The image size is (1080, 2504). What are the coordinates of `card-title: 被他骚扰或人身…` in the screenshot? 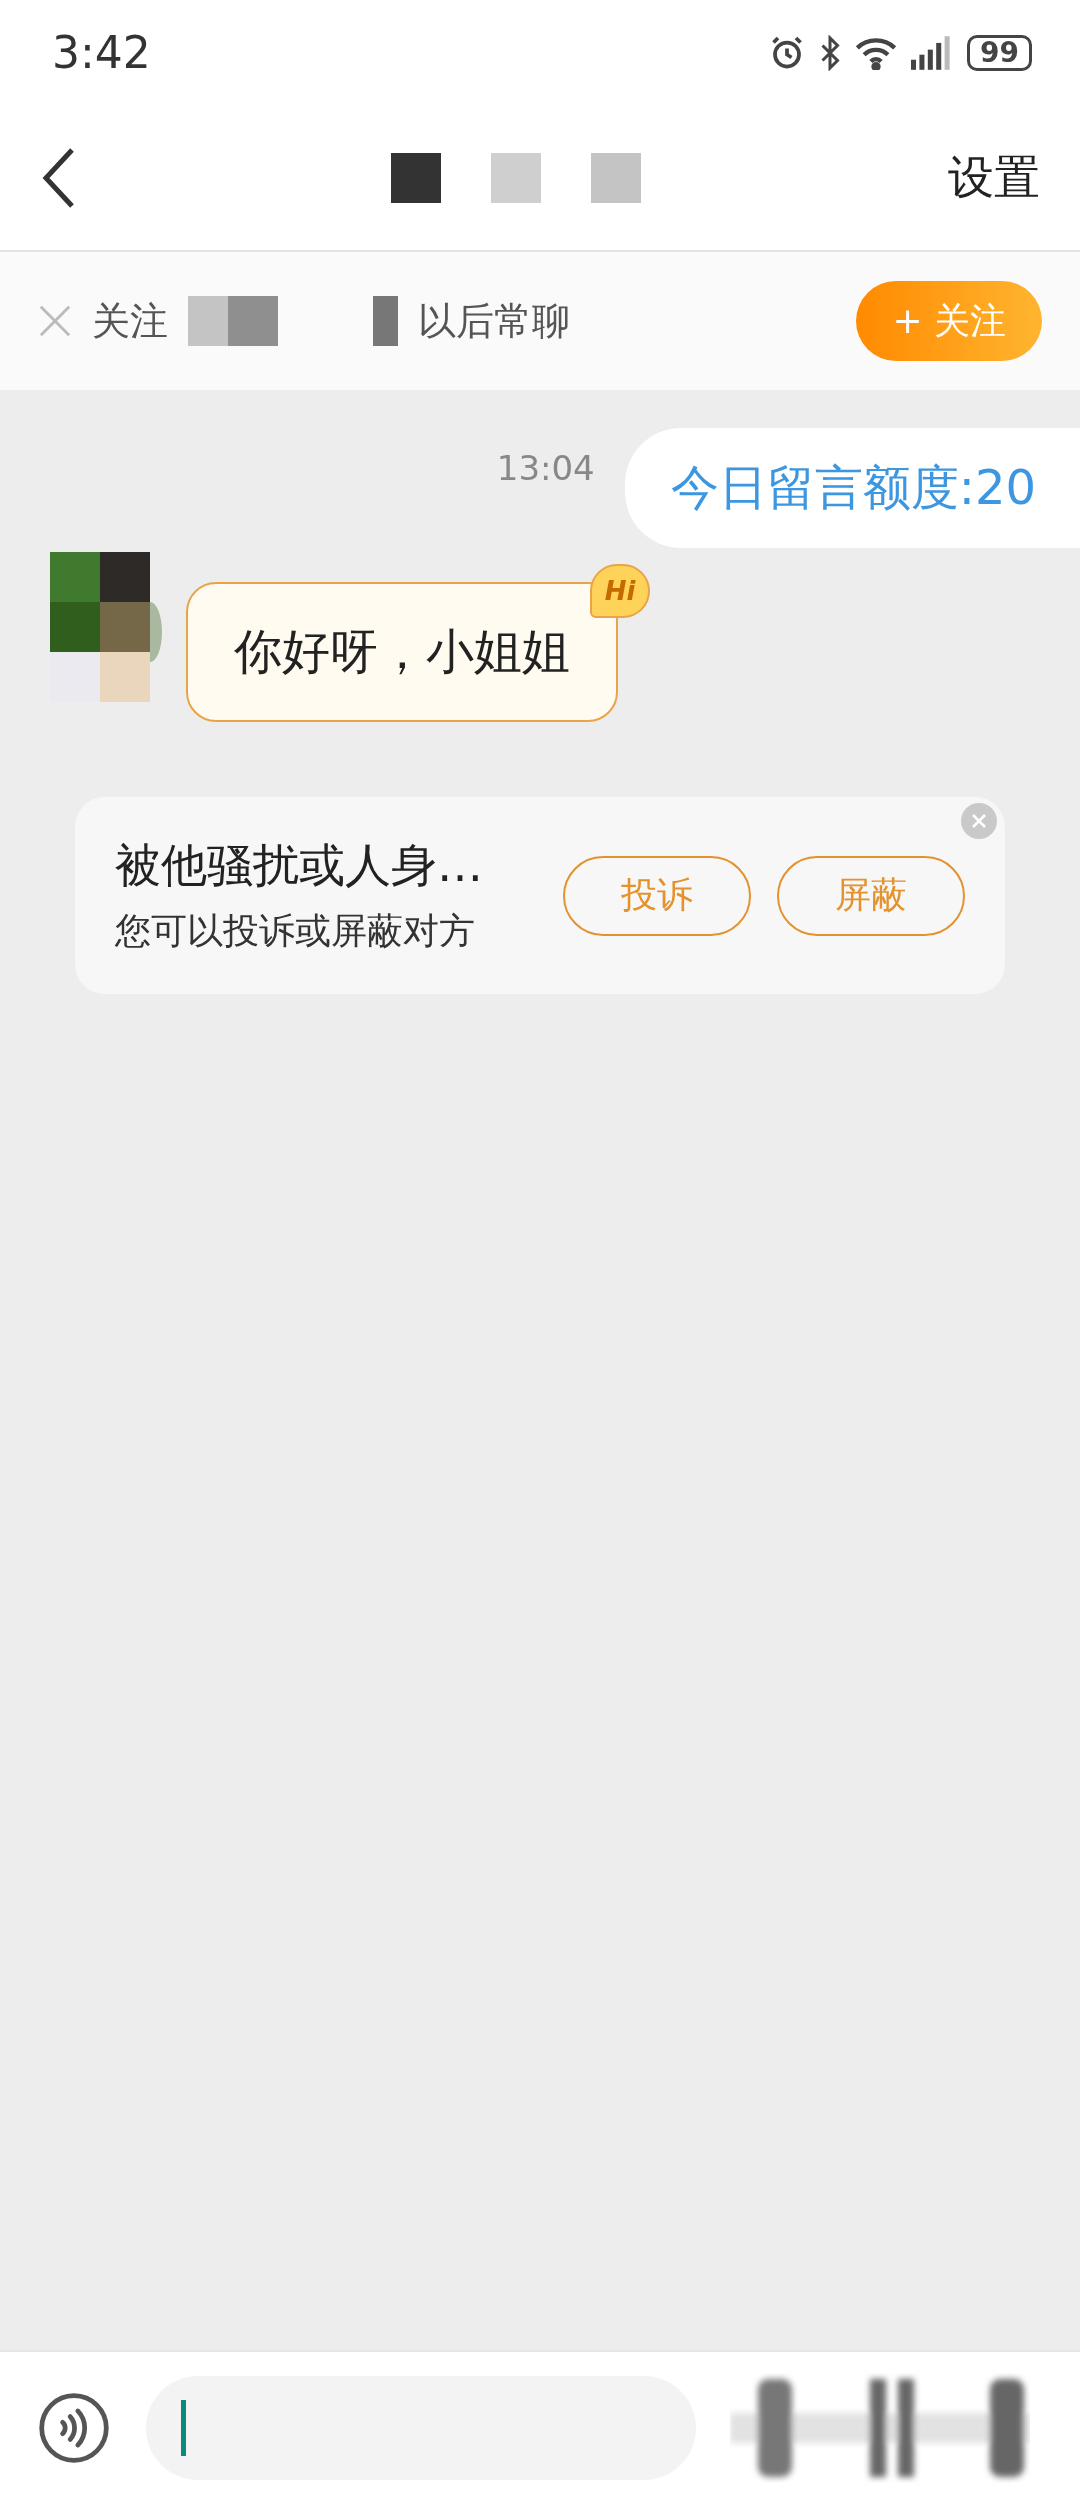 It's located at (299, 865).